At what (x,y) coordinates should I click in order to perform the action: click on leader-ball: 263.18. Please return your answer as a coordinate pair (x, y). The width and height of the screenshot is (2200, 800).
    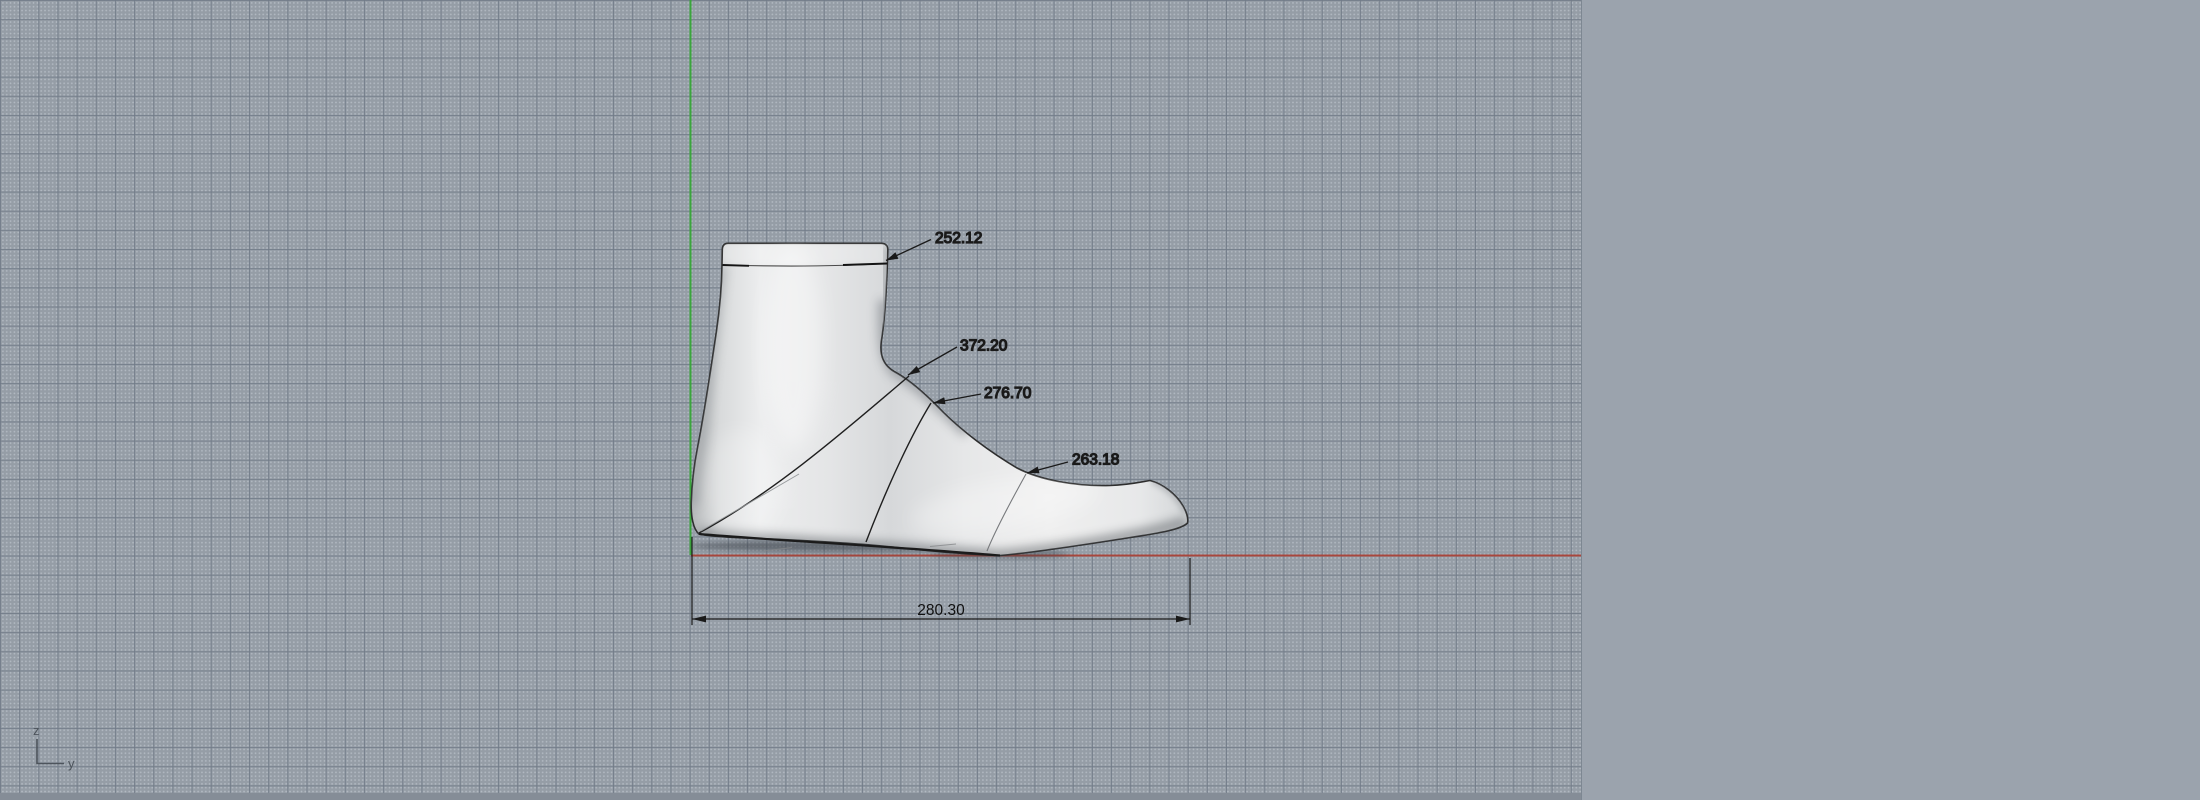
    Looking at the image, I should click on (1073, 462).